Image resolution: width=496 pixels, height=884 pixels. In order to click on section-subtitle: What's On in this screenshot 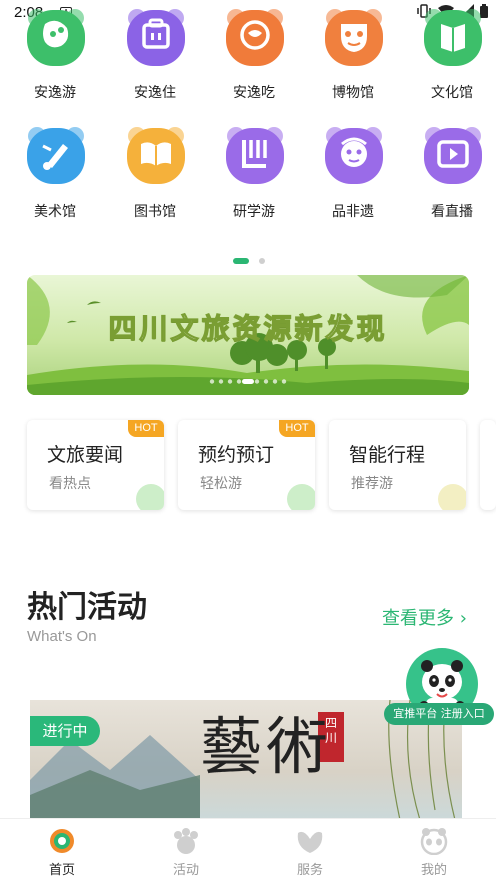, I will do `click(62, 636)`.